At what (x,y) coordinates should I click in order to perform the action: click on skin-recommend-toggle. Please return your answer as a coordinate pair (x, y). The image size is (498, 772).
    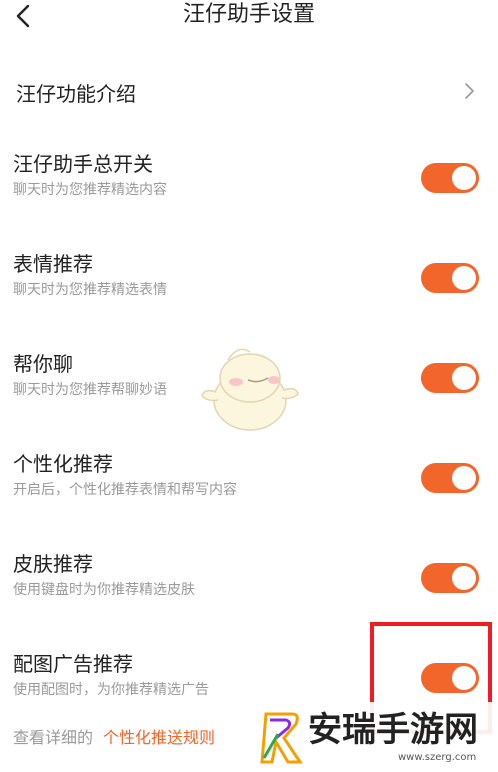
    Looking at the image, I should click on (450, 578).